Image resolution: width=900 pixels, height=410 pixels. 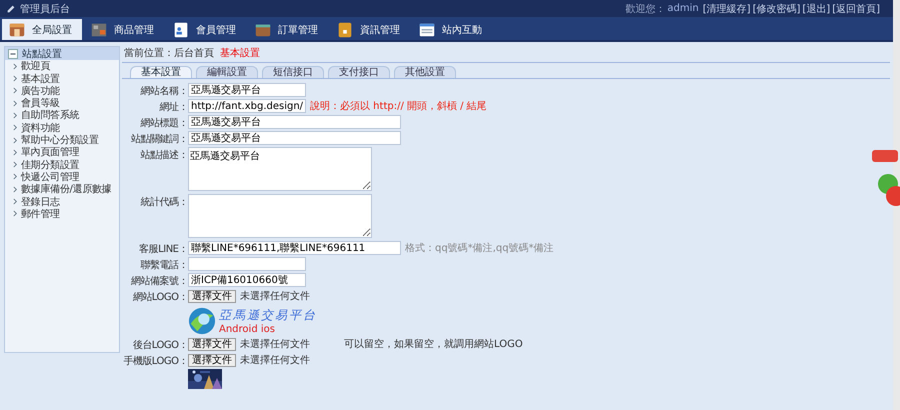 I want to click on breadcrumb-text: 當前位置：后台首頁, so click(x=169, y=53).